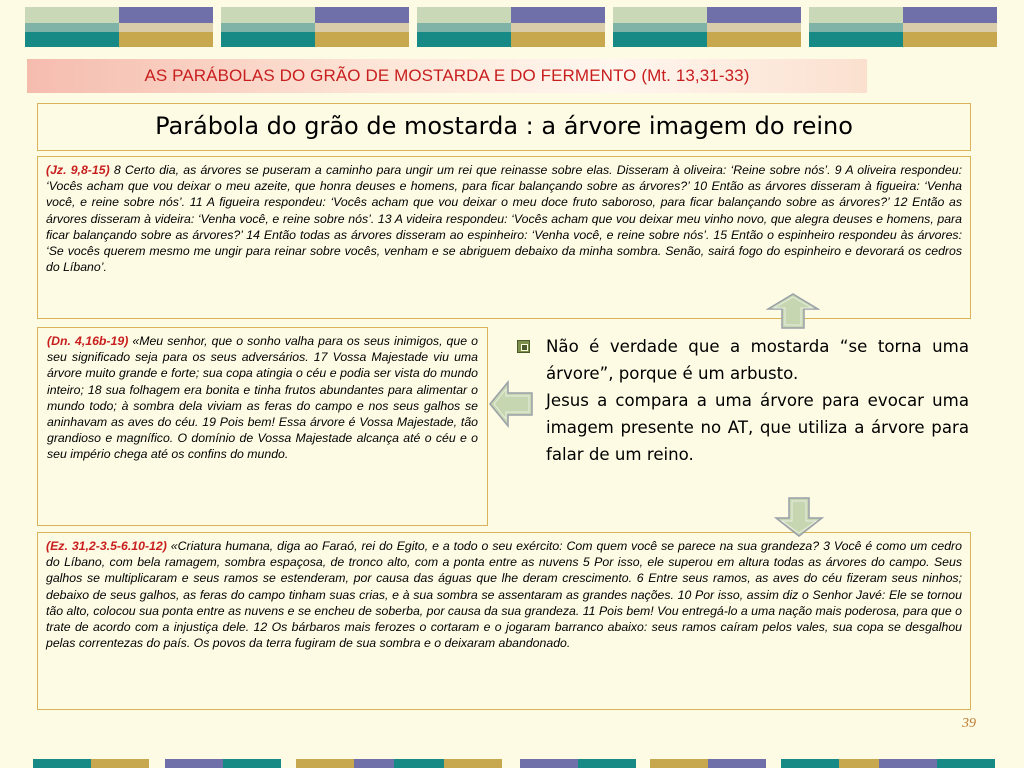  Describe the element at coordinates (88, 341) in the screenshot. I see `passage-ref: (Dn. 4,16b-19)` at that location.